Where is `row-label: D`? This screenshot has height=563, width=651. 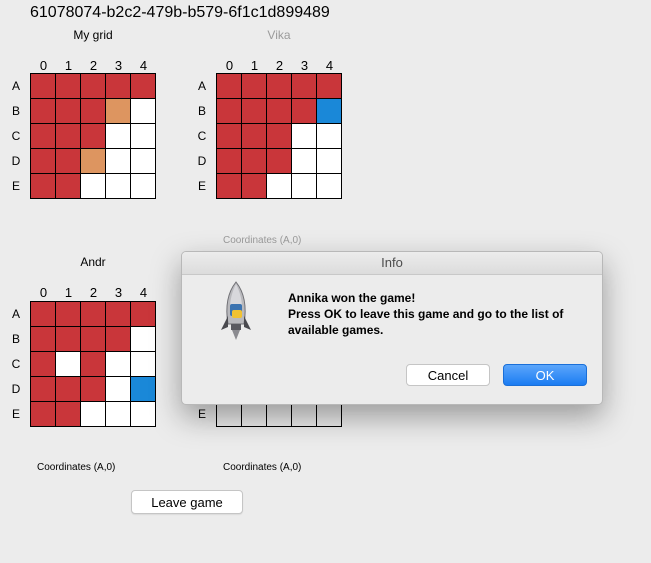 row-label: D is located at coordinates (202, 161).